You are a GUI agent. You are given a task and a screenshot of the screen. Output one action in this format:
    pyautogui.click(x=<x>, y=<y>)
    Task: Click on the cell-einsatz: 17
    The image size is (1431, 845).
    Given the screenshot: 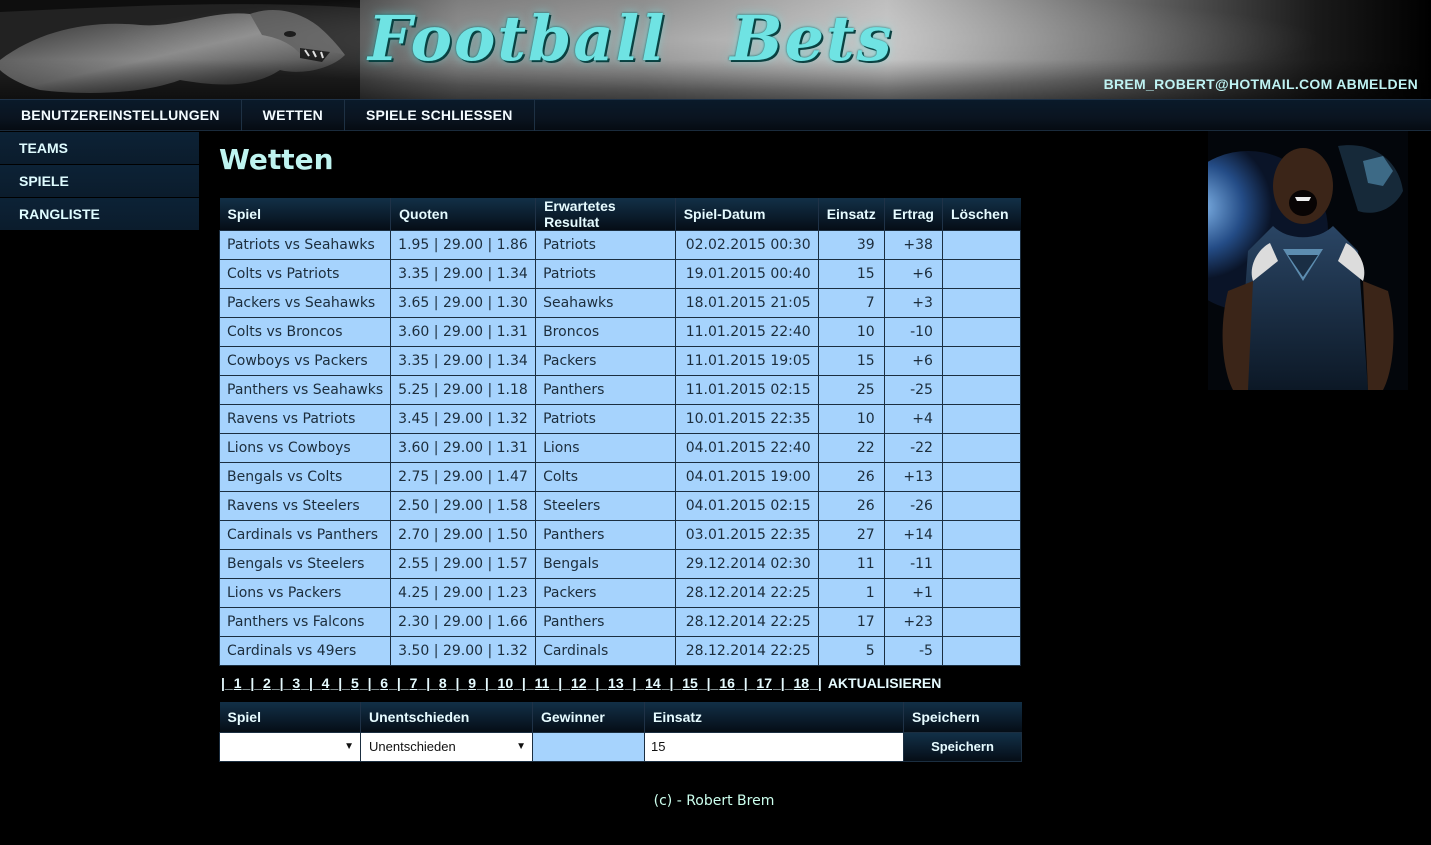 What is the action you would take?
    pyautogui.click(x=851, y=622)
    